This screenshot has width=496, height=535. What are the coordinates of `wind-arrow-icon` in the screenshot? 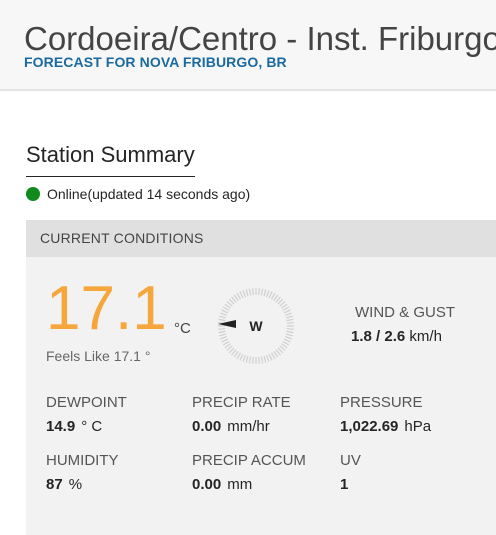 It's located at (227, 324).